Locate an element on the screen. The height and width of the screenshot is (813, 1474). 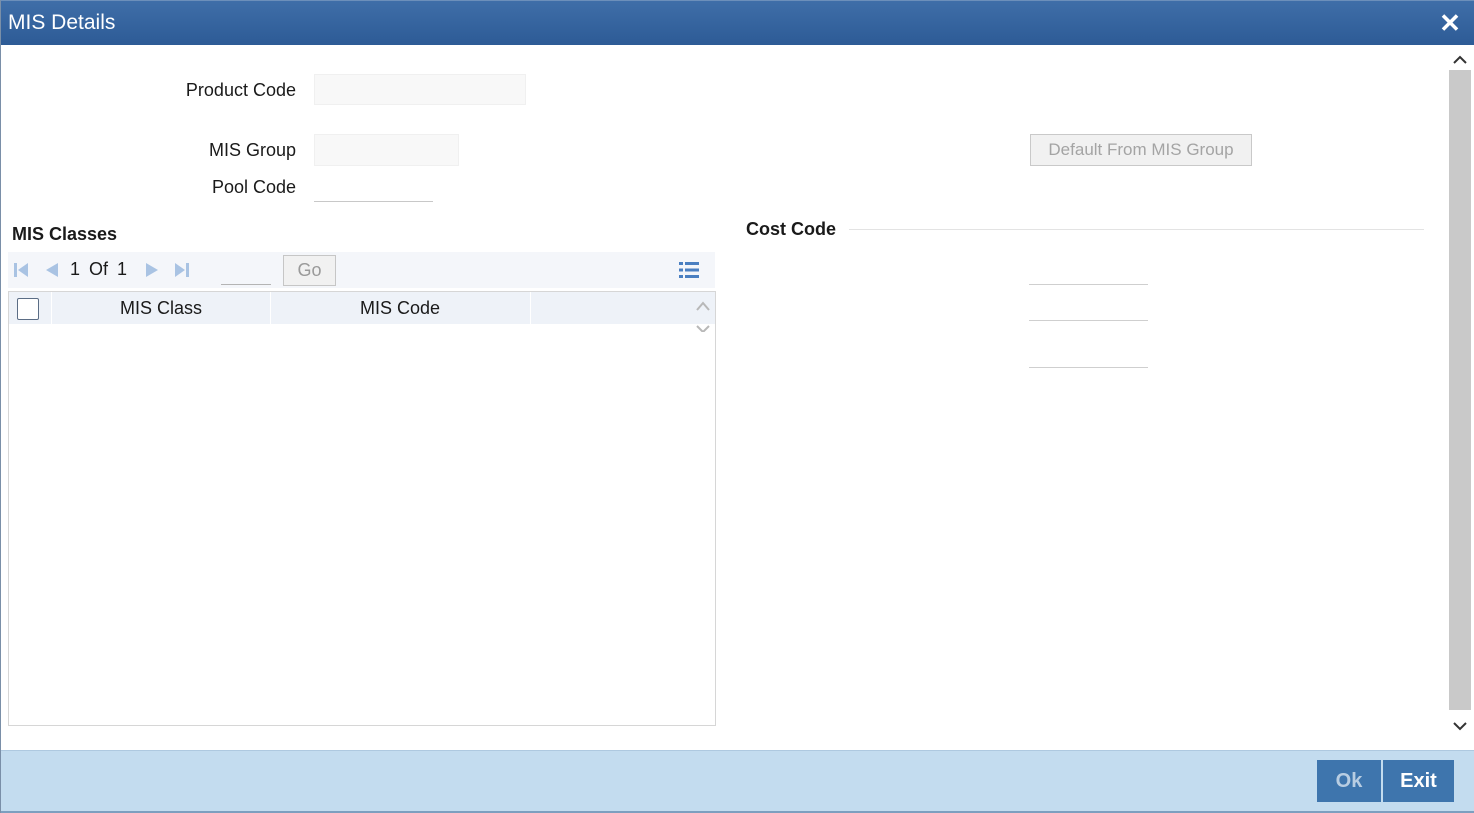
grid-header: MIS Class MIS Code is located at coordinates (362, 308).